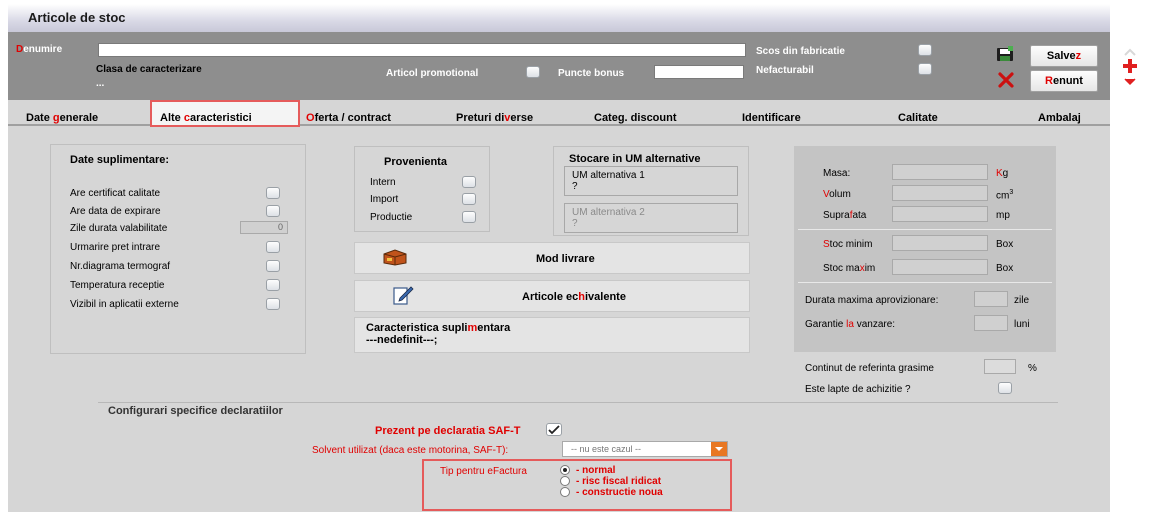 The image size is (1153, 512). Describe the element at coordinates (591, 73) in the screenshot. I see `puncte-bonus-label: Puncte bonus` at that location.